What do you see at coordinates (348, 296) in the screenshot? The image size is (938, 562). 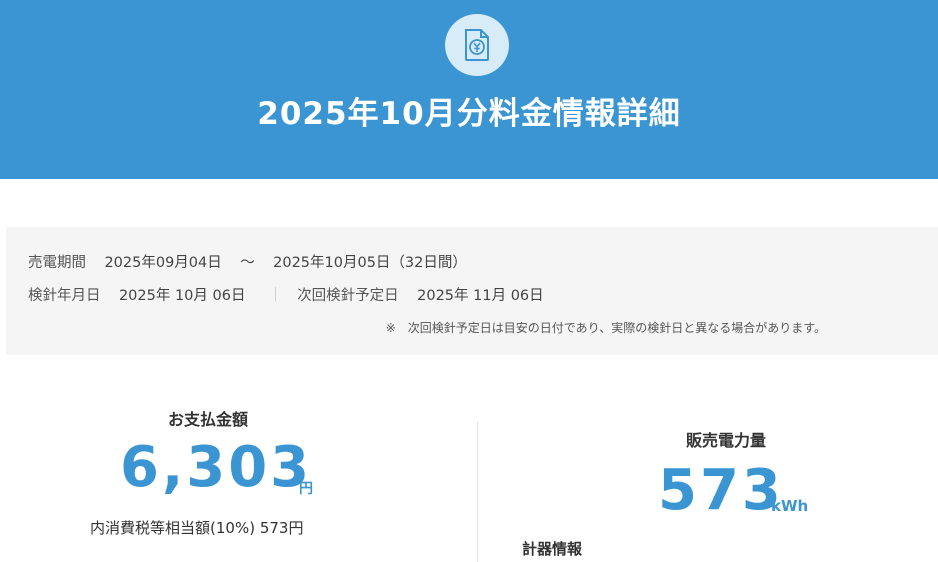 I see `next-reading-label: 次回検針予定日` at bounding box center [348, 296].